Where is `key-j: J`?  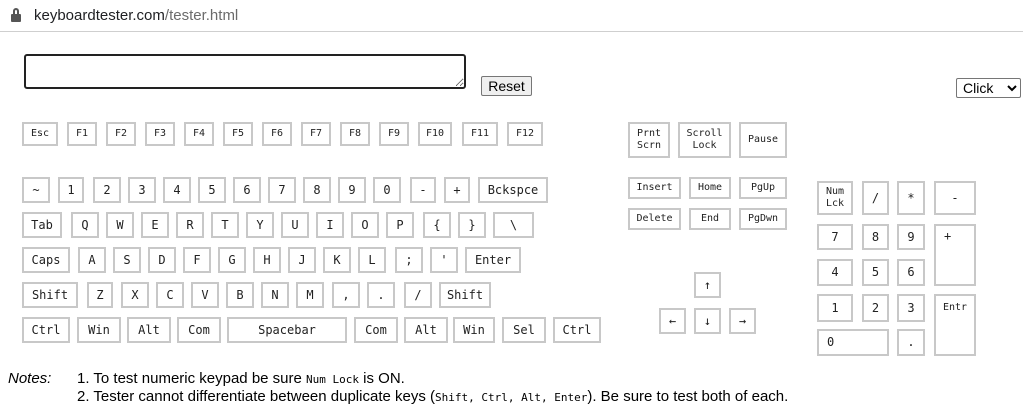 key-j: J is located at coordinates (302, 260).